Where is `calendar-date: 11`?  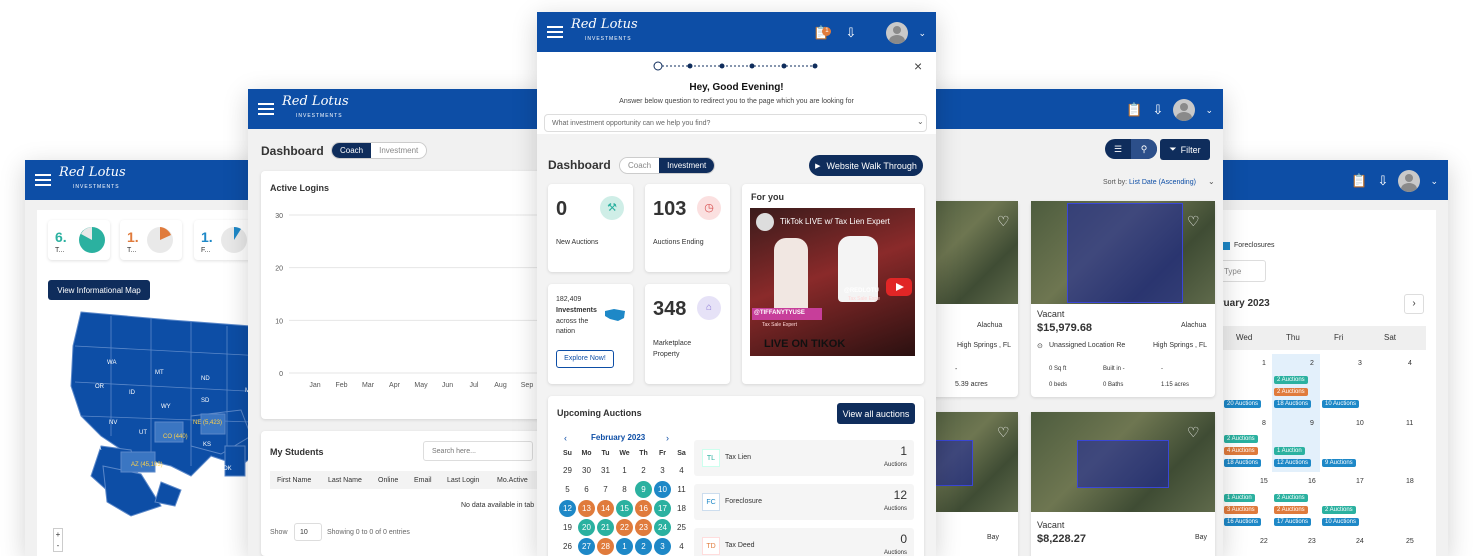
calendar-date: 11 is located at coordinates (681, 489).